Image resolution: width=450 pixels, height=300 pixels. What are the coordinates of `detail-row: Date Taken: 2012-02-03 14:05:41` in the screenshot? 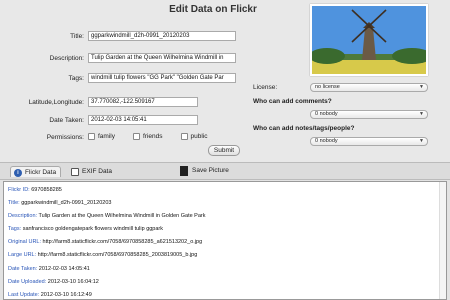 It's located at (49, 269).